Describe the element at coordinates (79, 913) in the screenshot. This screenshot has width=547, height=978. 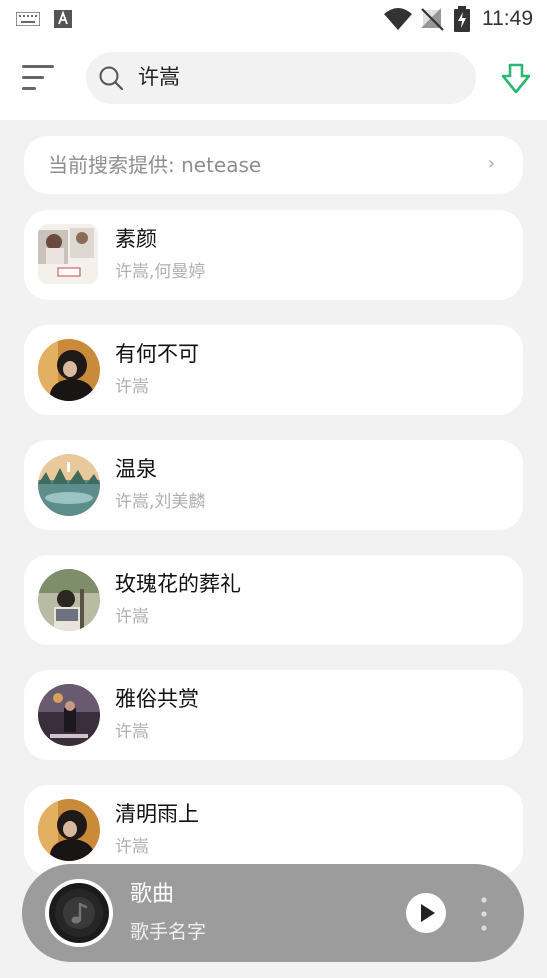
I see `vinyl-disc-icon` at that location.